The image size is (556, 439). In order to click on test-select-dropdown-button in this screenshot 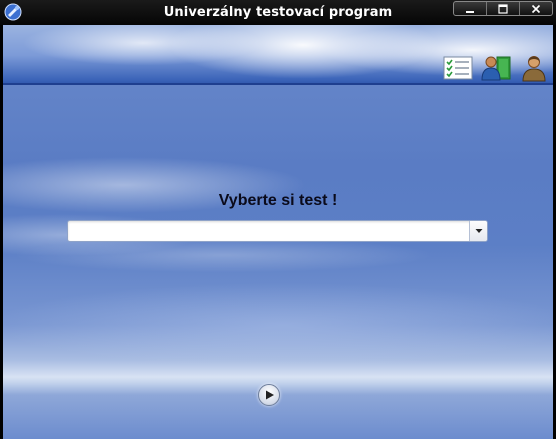, I will do `click(478, 231)`.